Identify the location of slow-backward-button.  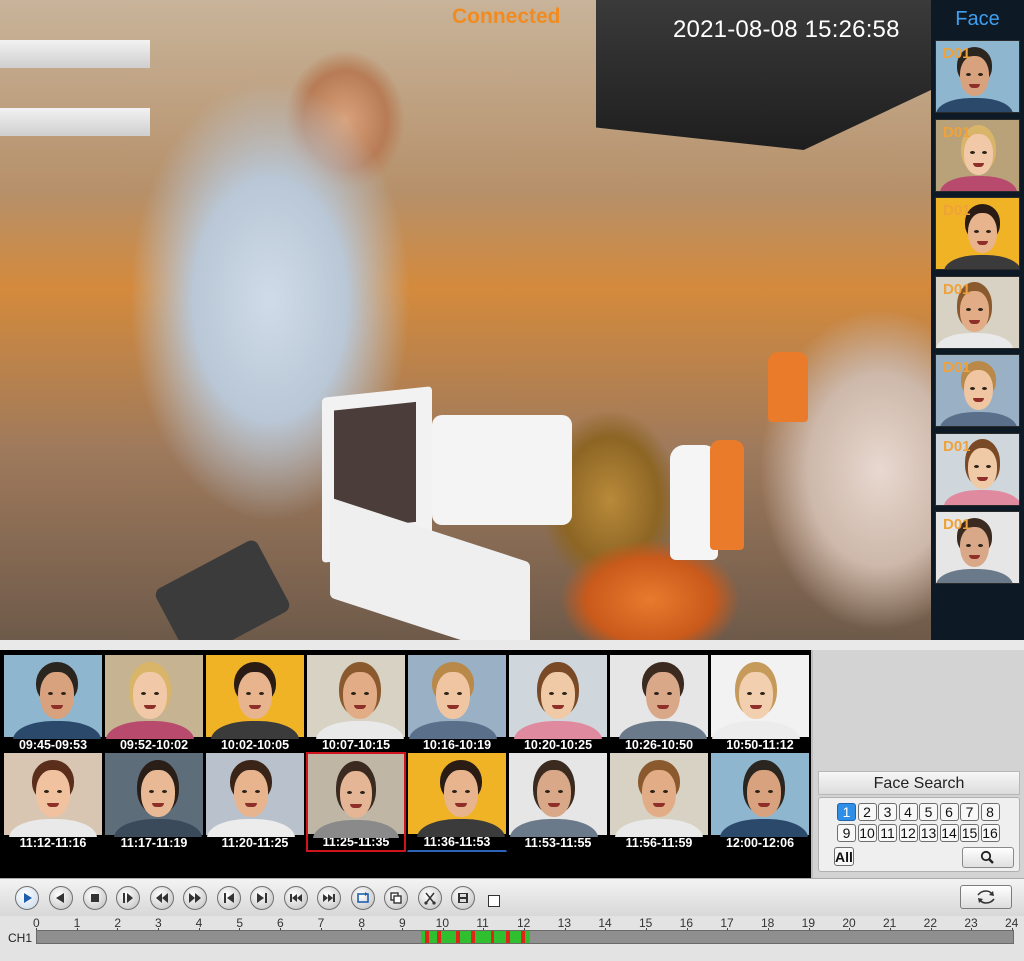
(296, 898).